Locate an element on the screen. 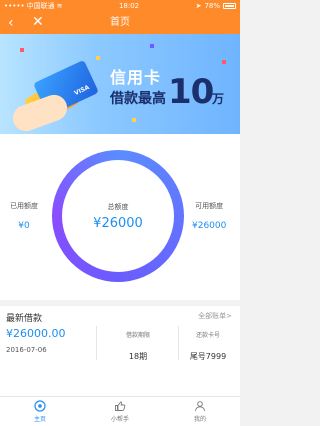  repay-card-label: 还款卡号 is located at coordinates (207, 335).